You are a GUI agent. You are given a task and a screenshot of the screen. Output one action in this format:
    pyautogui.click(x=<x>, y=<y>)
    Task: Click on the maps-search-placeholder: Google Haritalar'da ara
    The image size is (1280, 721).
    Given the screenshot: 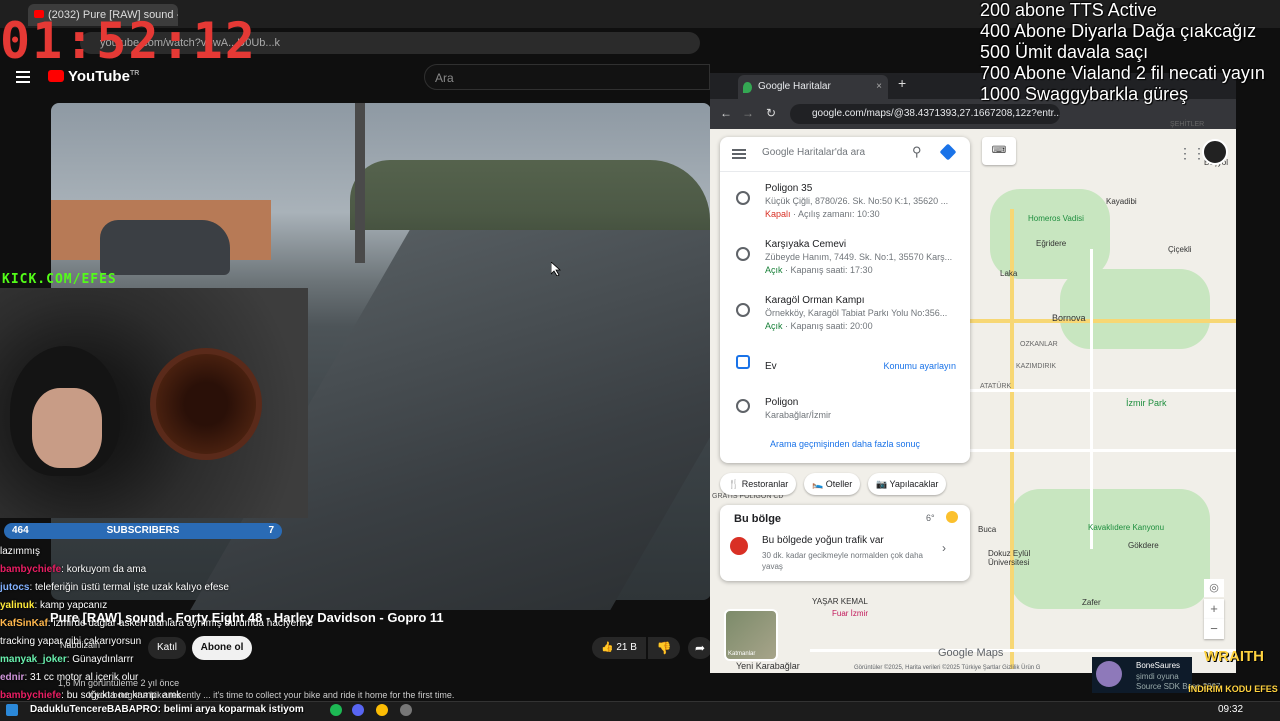 What is the action you would take?
    pyautogui.click(x=814, y=152)
    